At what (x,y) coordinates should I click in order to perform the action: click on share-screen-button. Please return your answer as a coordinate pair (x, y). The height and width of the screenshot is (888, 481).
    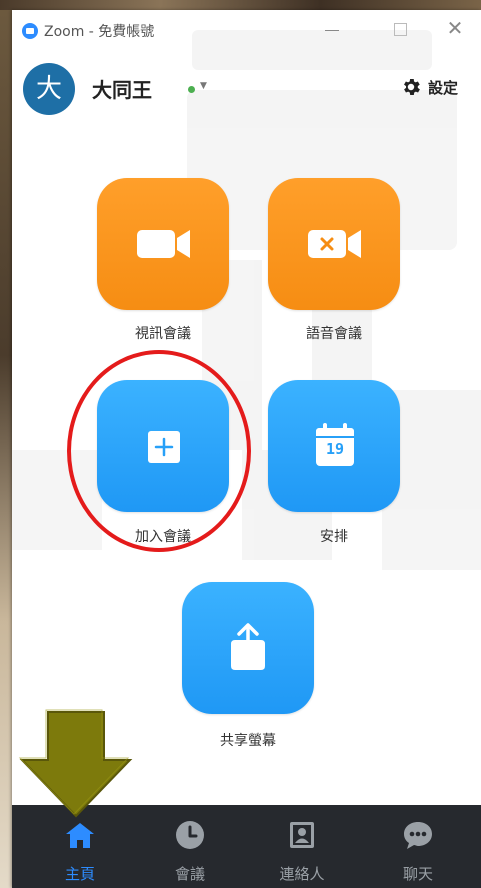
    Looking at the image, I should click on (248, 648).